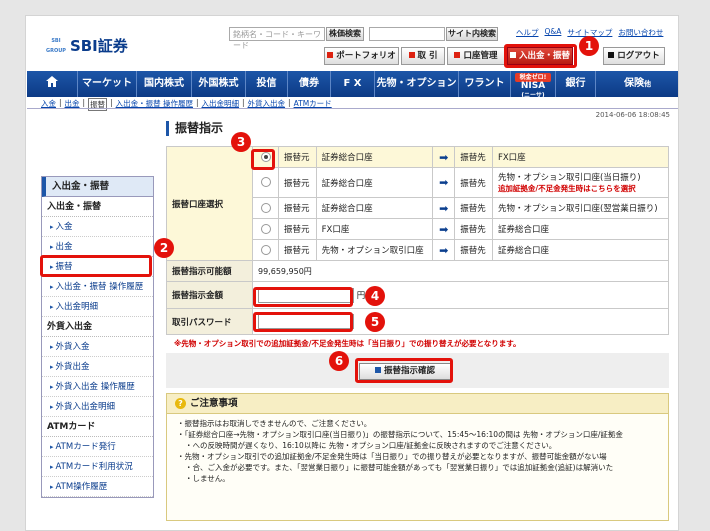 Image resolution: width=710 pixels, height=531 pixels. Describe the element at coordinates (589, 46) in the screenshot. I see `annotation-badge: 1` at that location.